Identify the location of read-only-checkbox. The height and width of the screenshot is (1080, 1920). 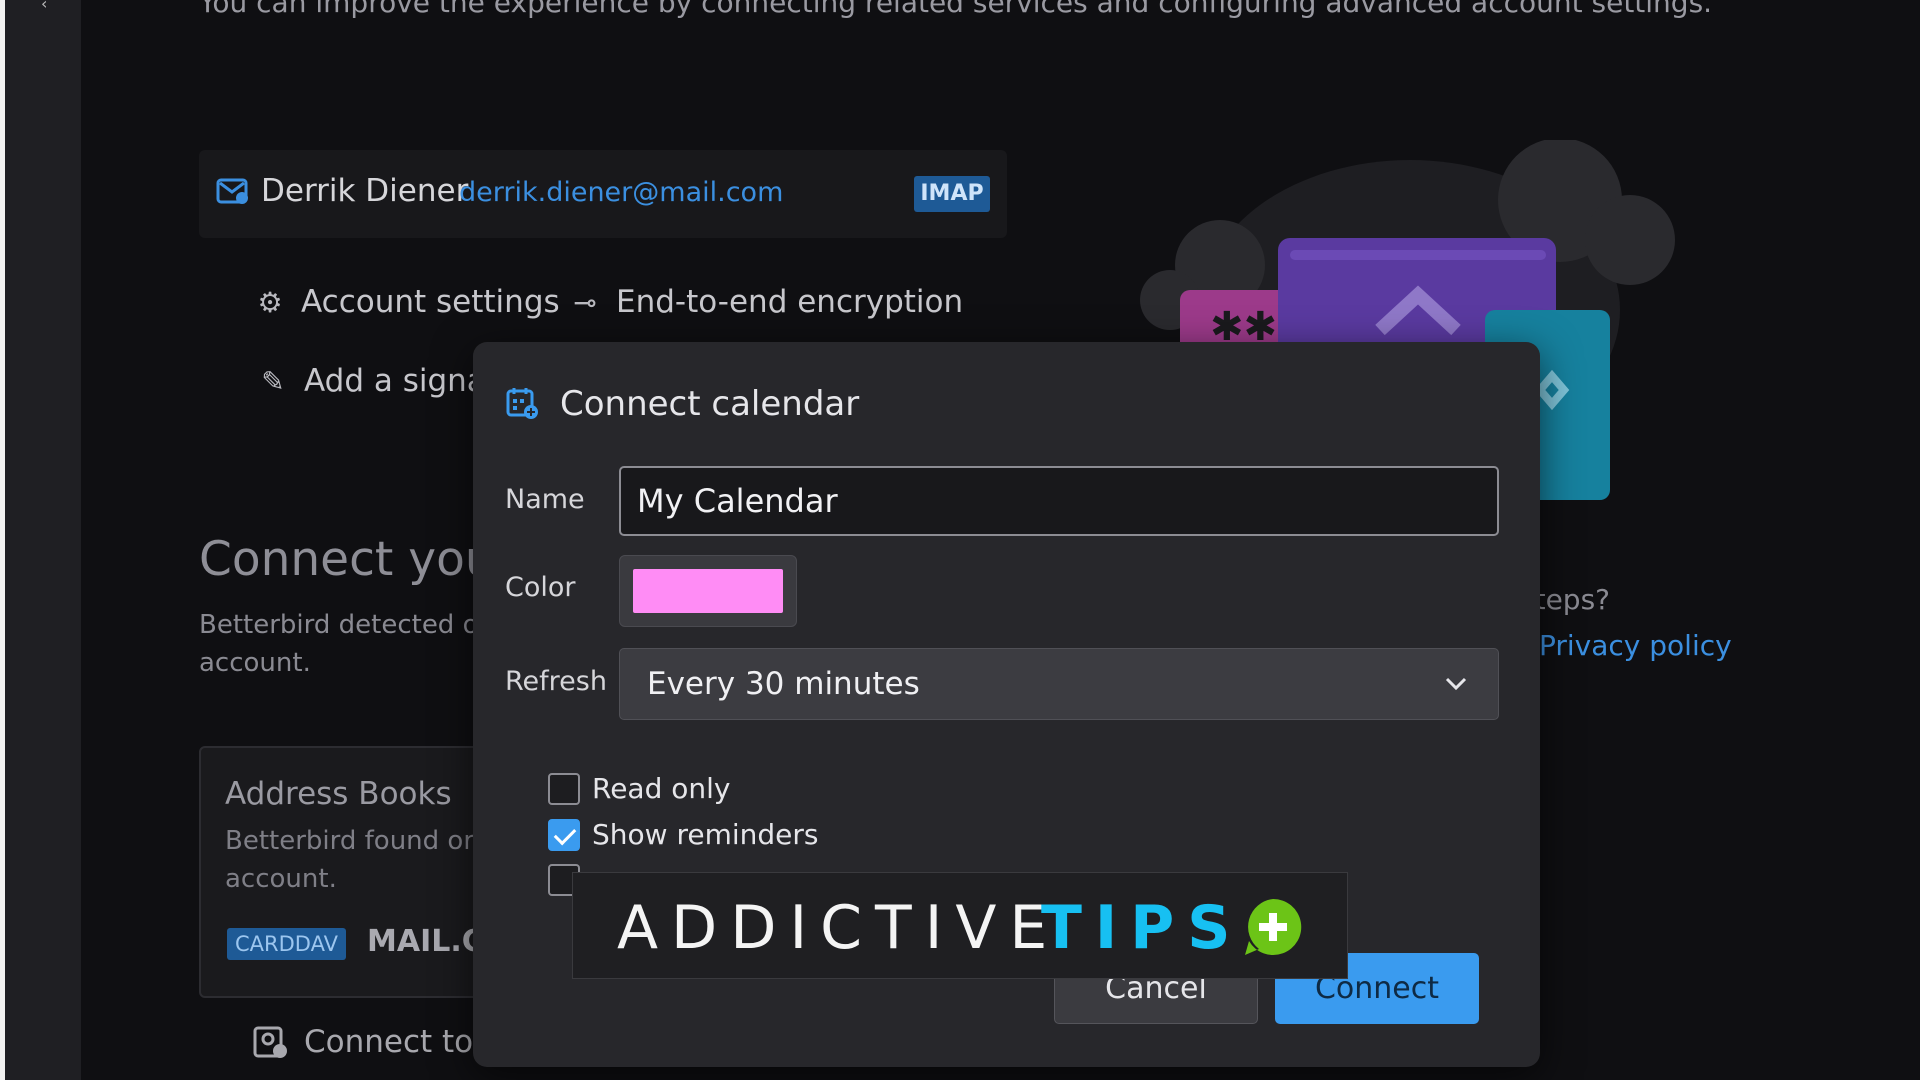
(564, 788).